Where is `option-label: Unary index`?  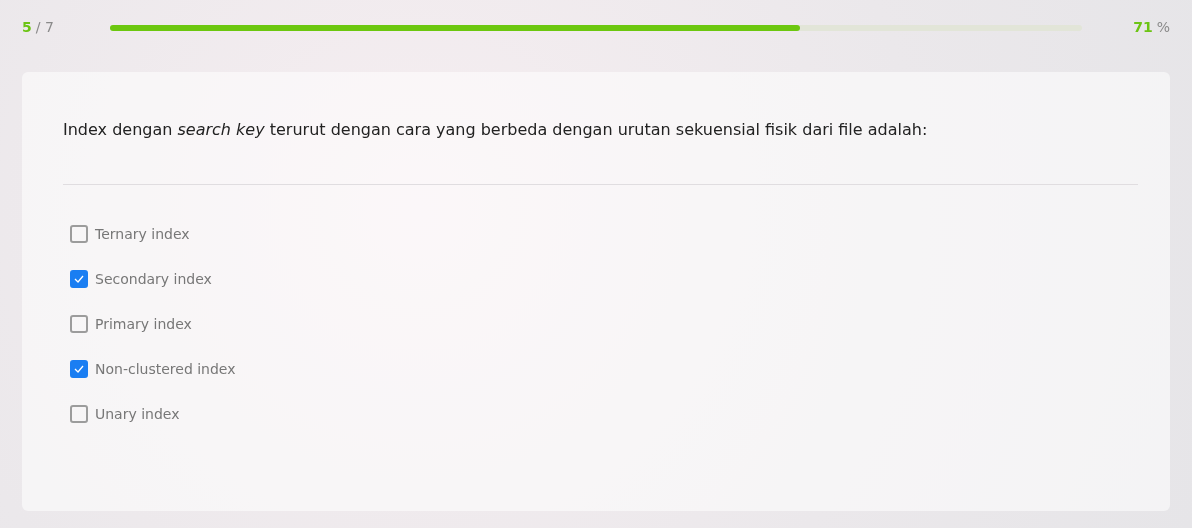 option-label: Unary index is located at coordinates (137, 414).